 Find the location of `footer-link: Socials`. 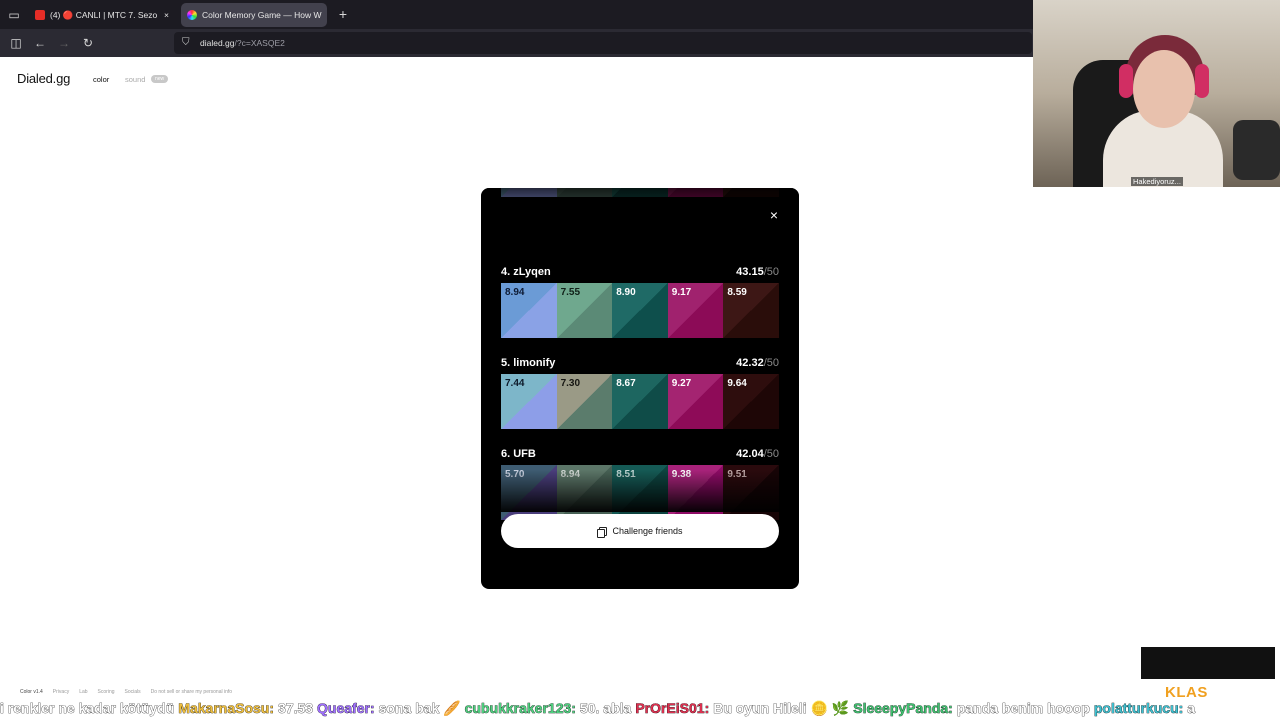

footer-link: Socials is located at coordinates (133, 692).